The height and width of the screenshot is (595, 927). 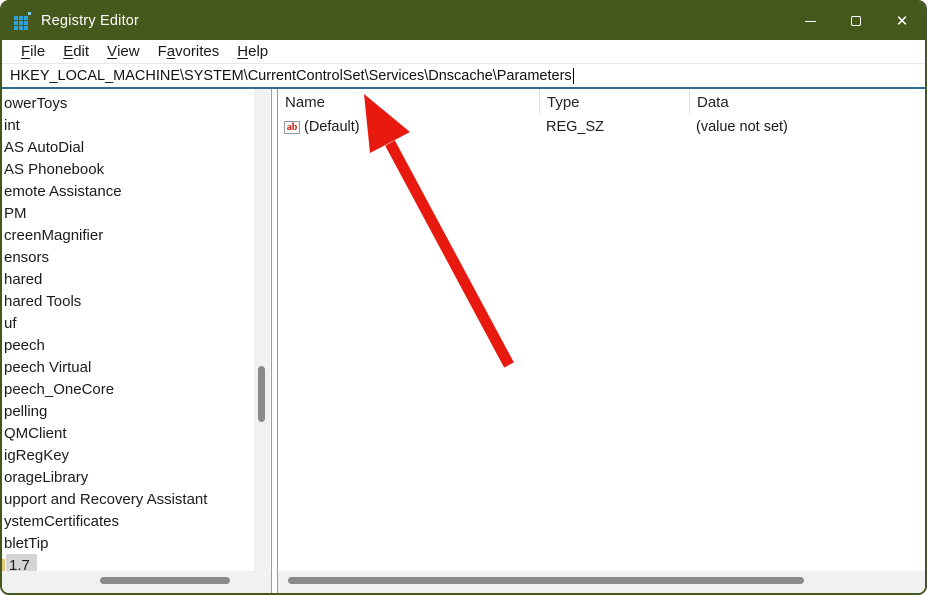 What do you see at coordinates (76, 52) in the screenshot?
I see `menu-item: Edit` at bounding box center [76, 52].